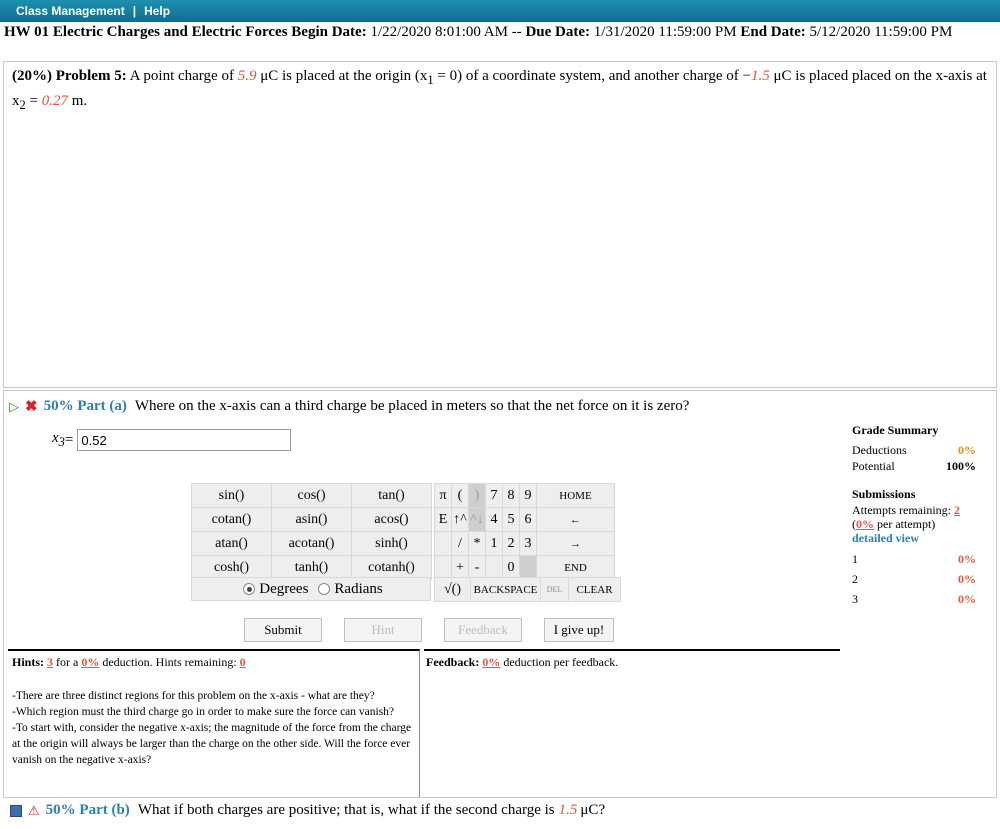  What do you see at coordinates (429, 630) in the screenshot?
I see `action-buttons: Submit Hint Feedback I give up!` at bounding box center [429, 630].